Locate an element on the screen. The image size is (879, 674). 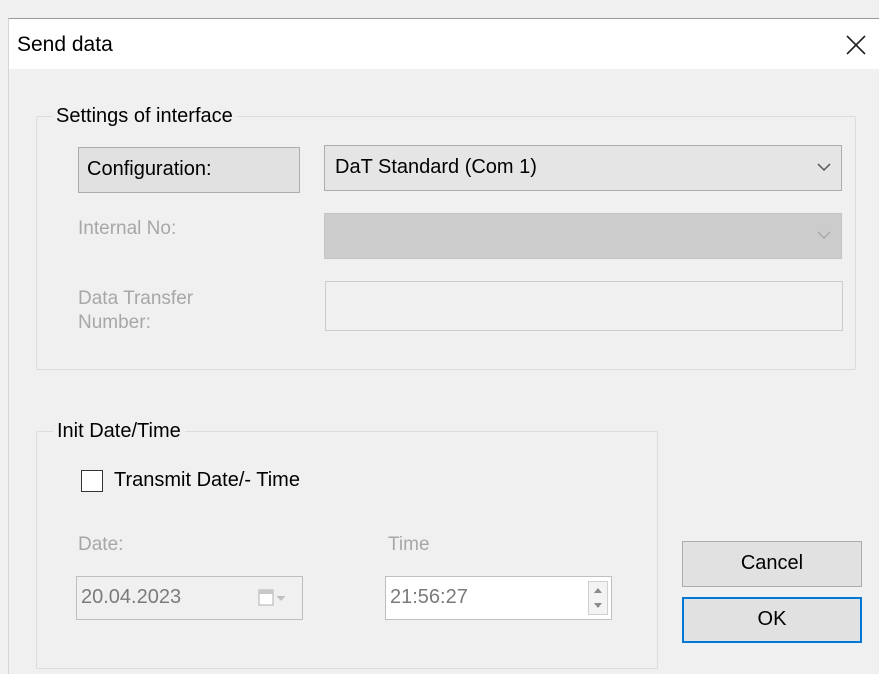
calendar-dropdown-icon is located at coordinates (272, 597).